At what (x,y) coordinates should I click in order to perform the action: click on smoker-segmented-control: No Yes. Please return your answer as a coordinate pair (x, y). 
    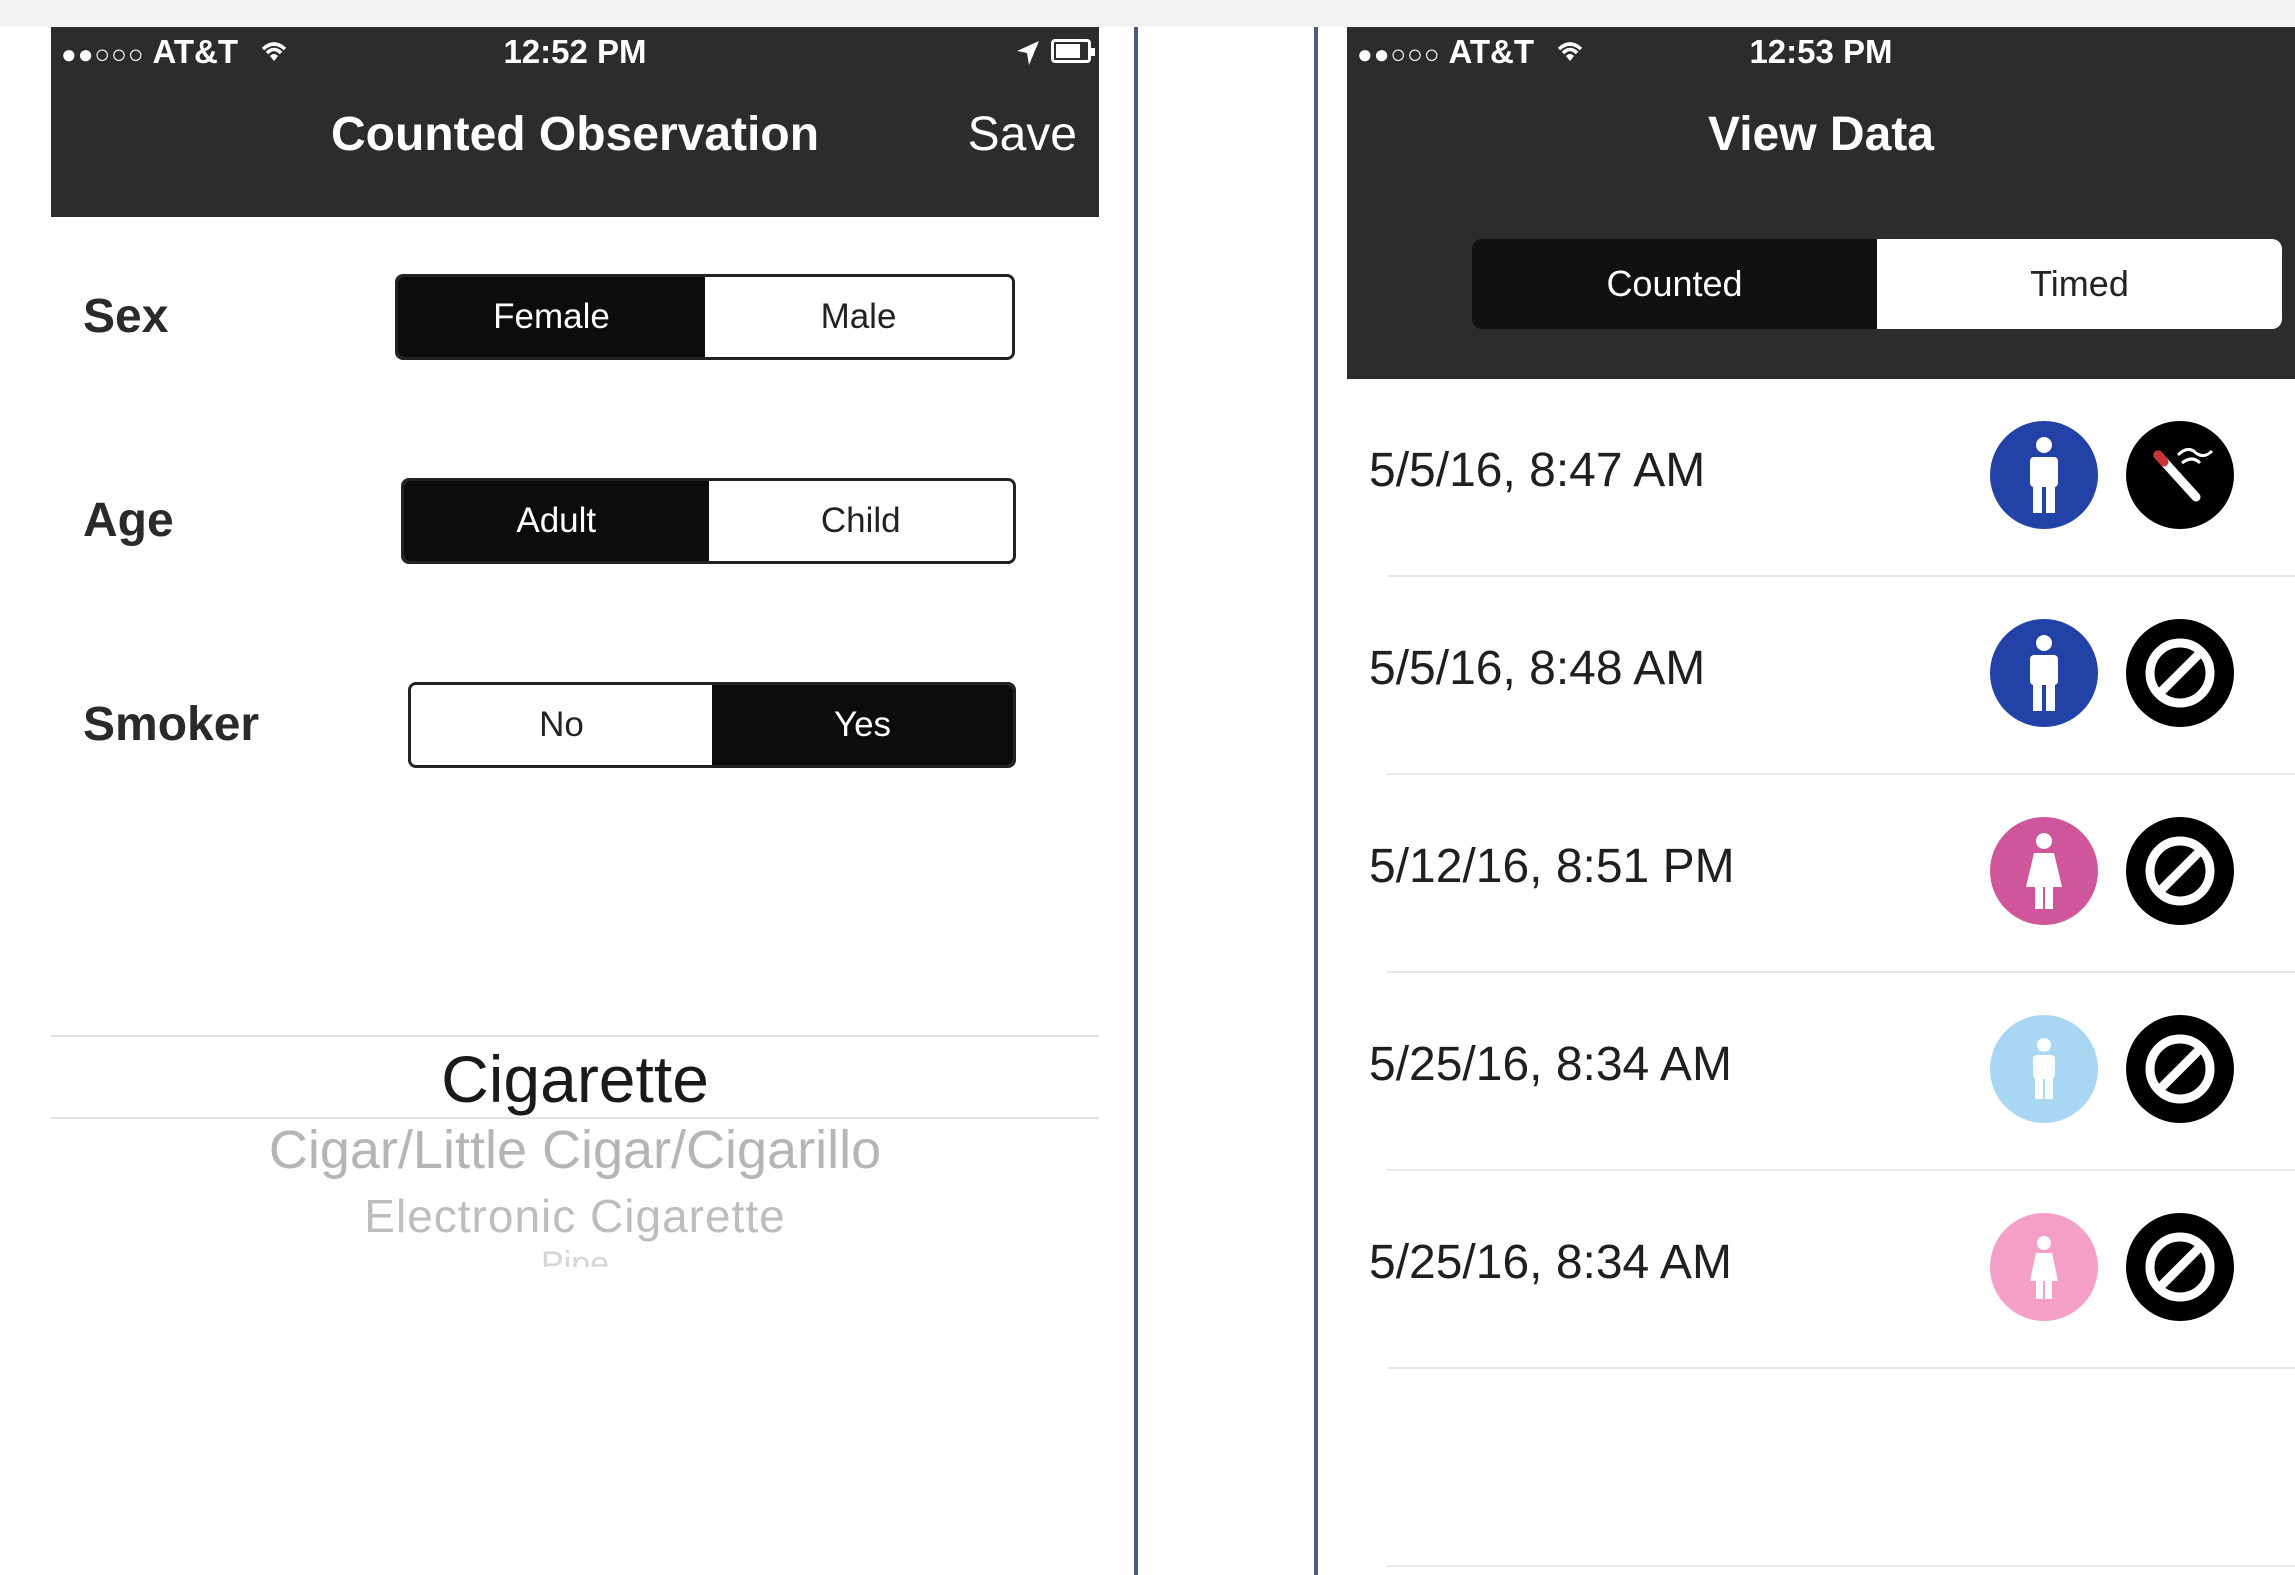
    Looking at the image, I should click on (712, 725).